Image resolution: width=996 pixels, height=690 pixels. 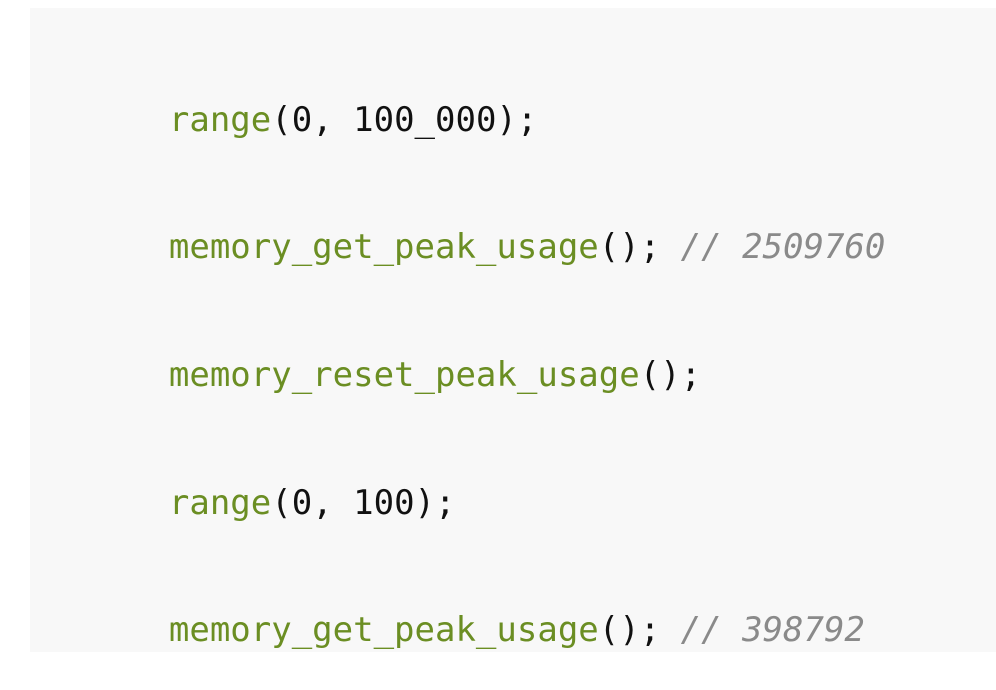 What do you see at coordinates (363, 503) in the screenshot?
I see `function-args: (0, 100);` at bounding box center [363, 503].